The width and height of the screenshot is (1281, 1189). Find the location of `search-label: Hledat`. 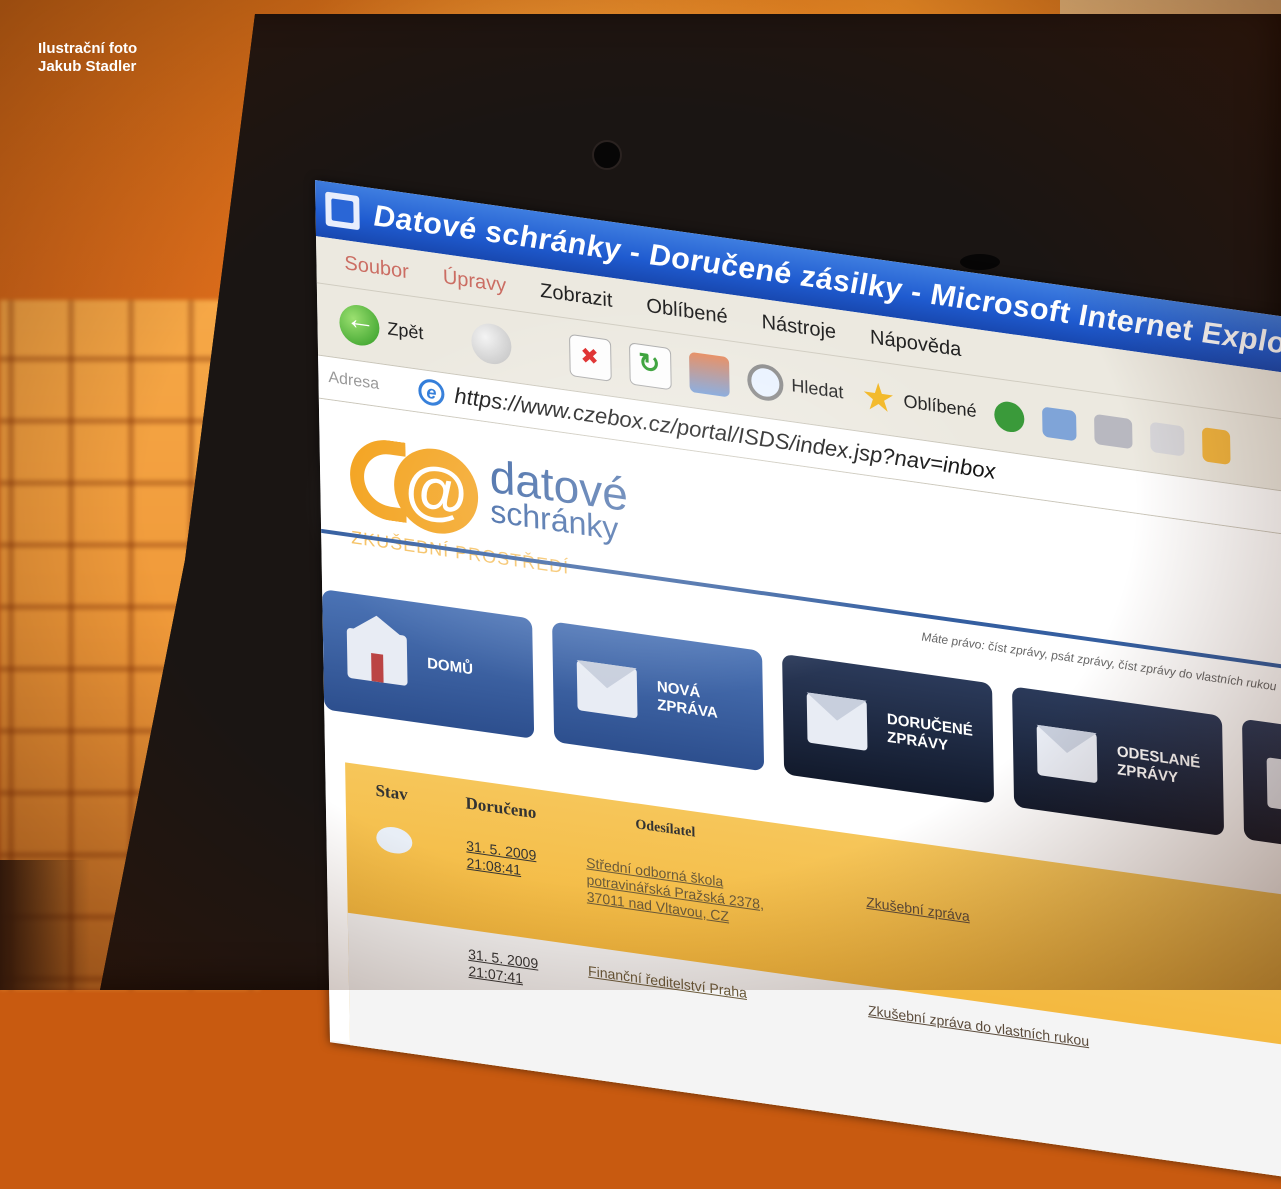

search-label: Hledat is located at coordinates (817, 389).